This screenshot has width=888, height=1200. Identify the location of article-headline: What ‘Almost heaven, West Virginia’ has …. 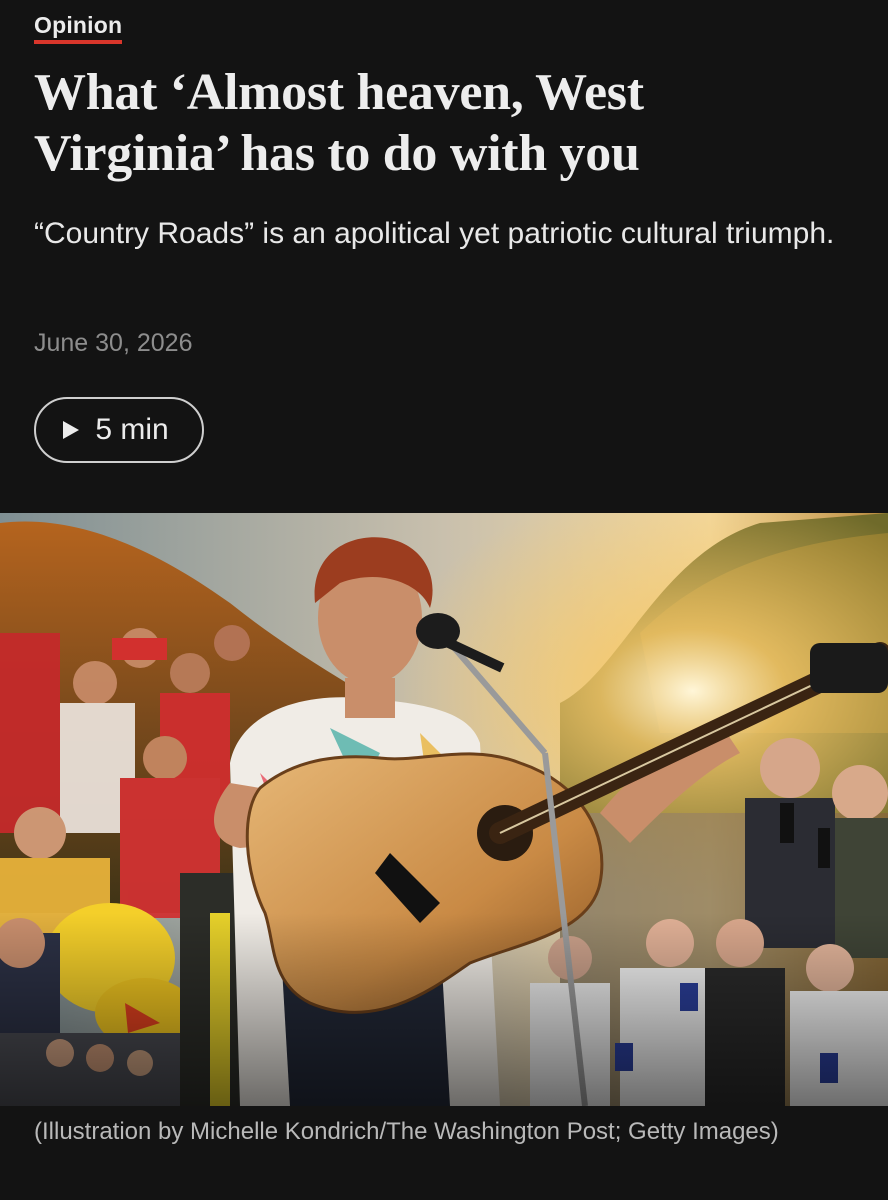
(339, 123).